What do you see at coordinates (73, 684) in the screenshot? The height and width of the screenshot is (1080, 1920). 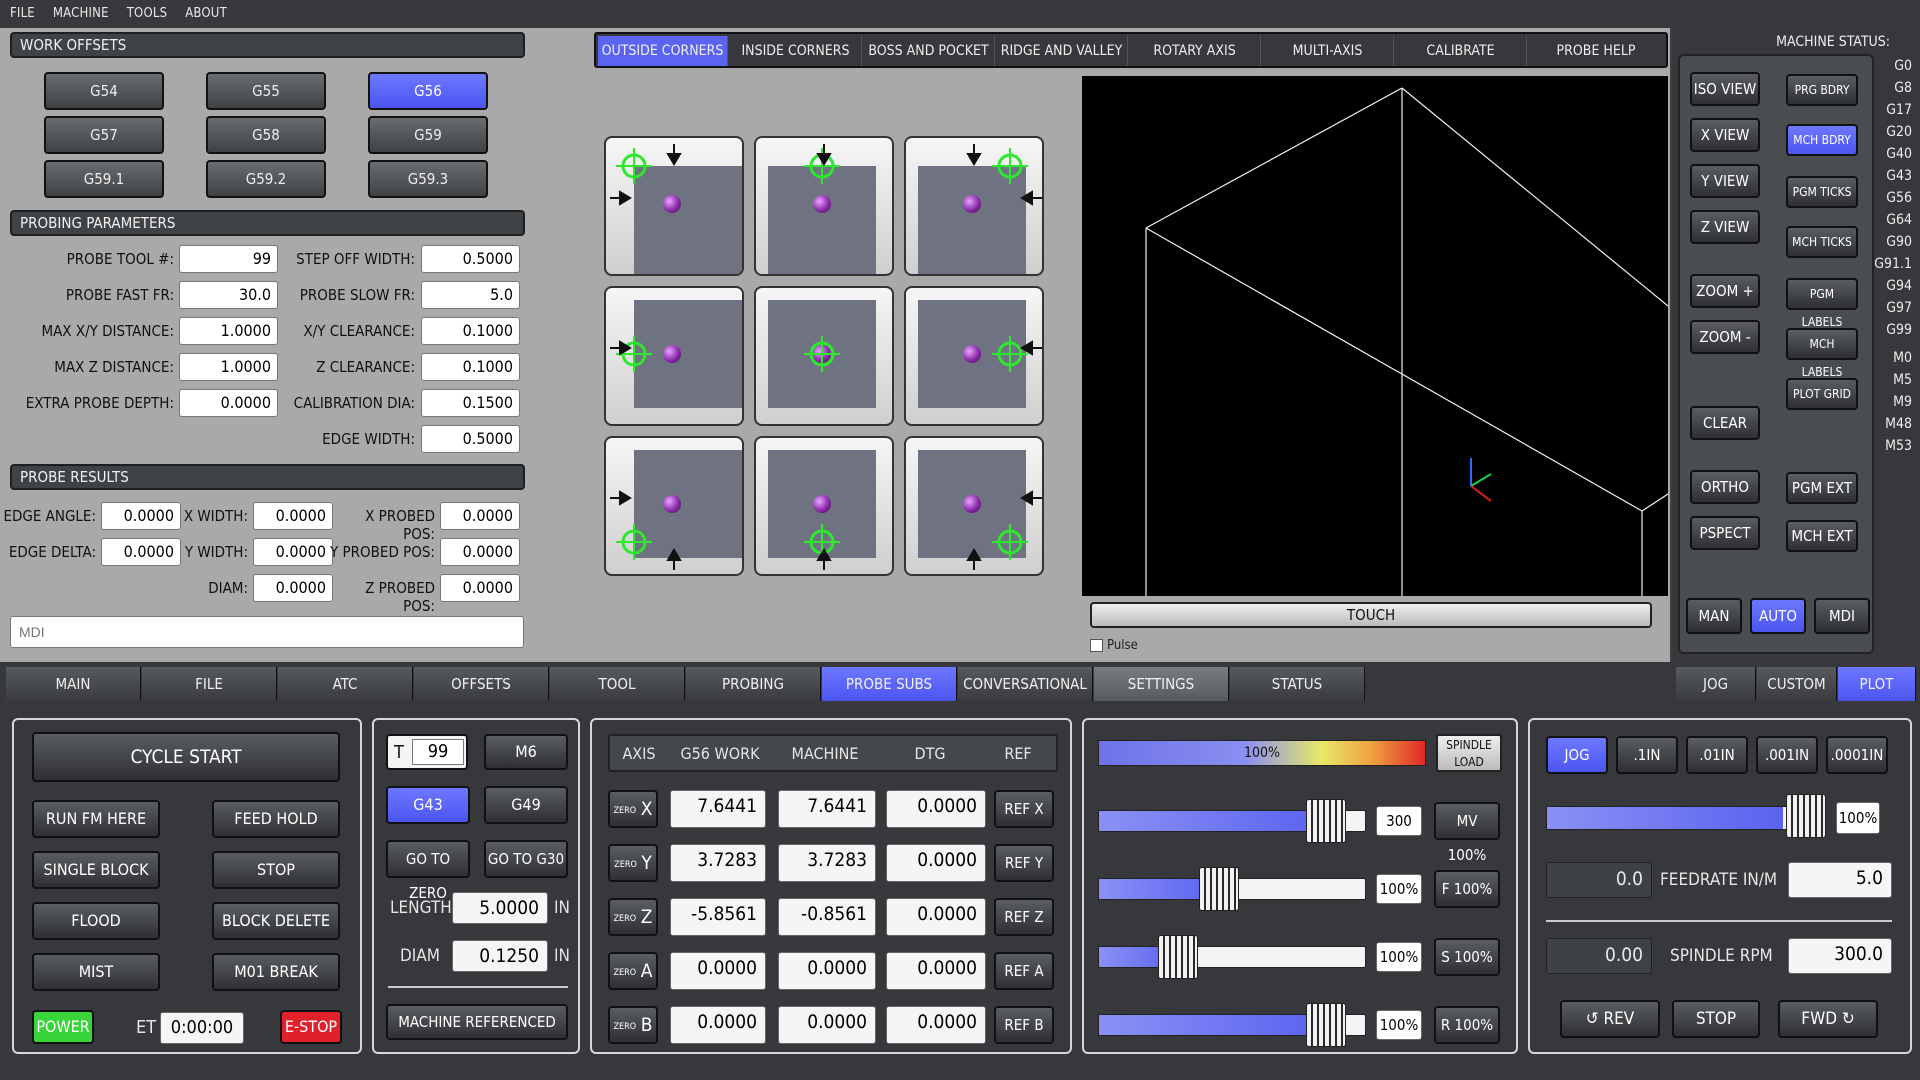 I see `main-tab: MAIN` at bounding box center [73, 684].